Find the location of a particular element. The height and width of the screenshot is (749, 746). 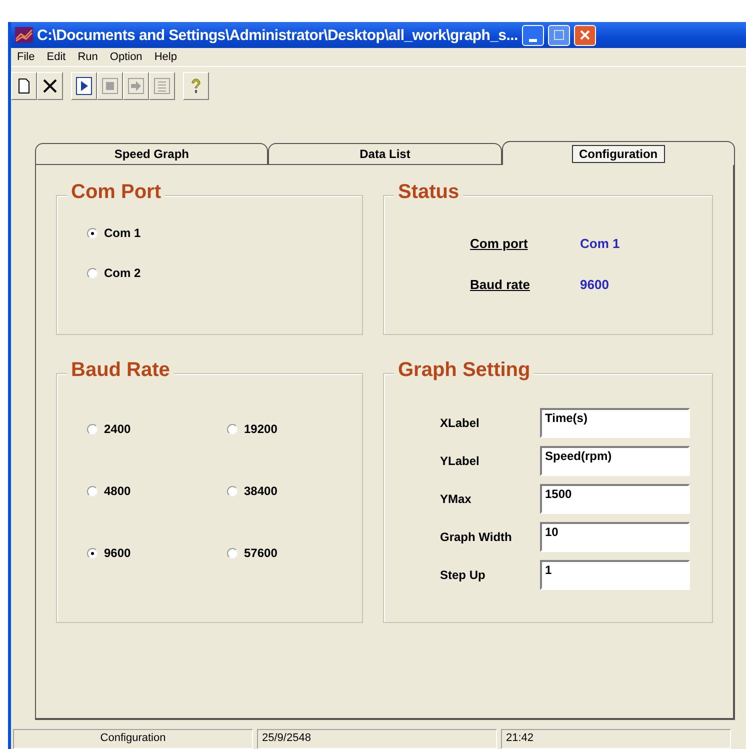

menu-item: Run is located at coordinates (88, 57).